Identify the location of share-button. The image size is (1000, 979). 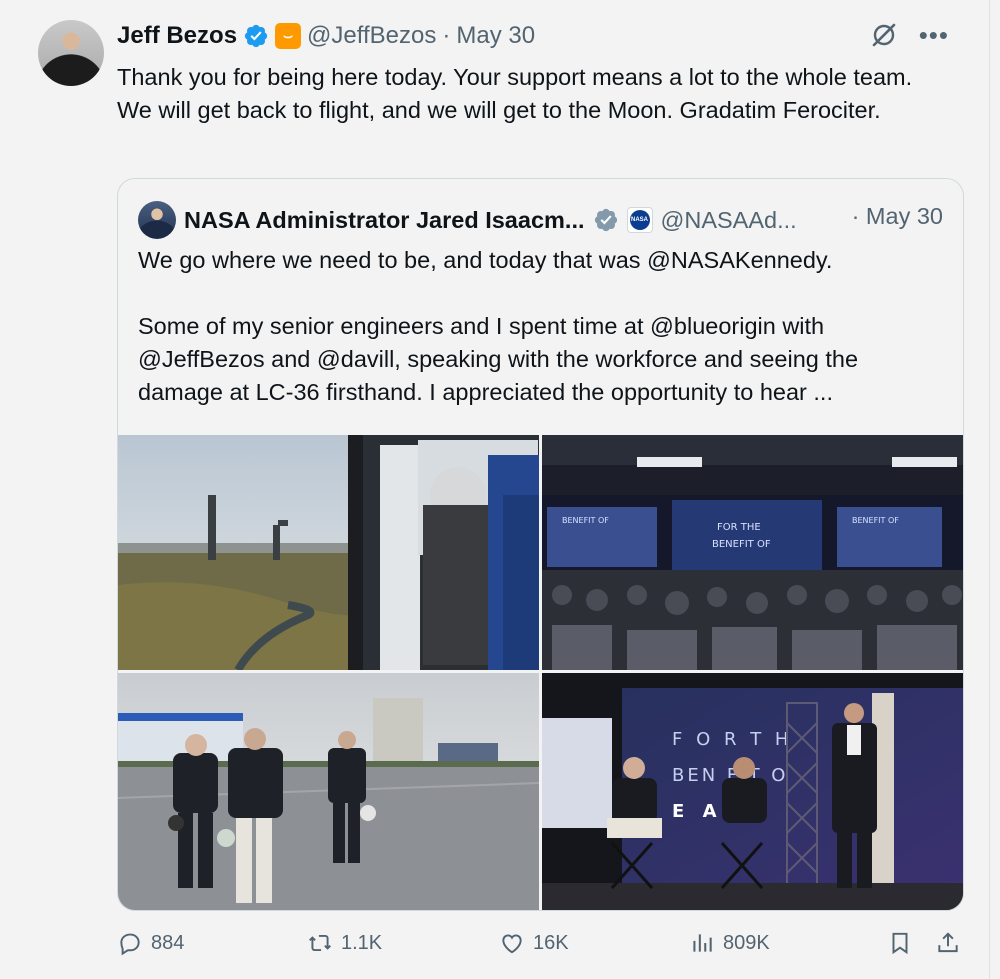
(948, 943).